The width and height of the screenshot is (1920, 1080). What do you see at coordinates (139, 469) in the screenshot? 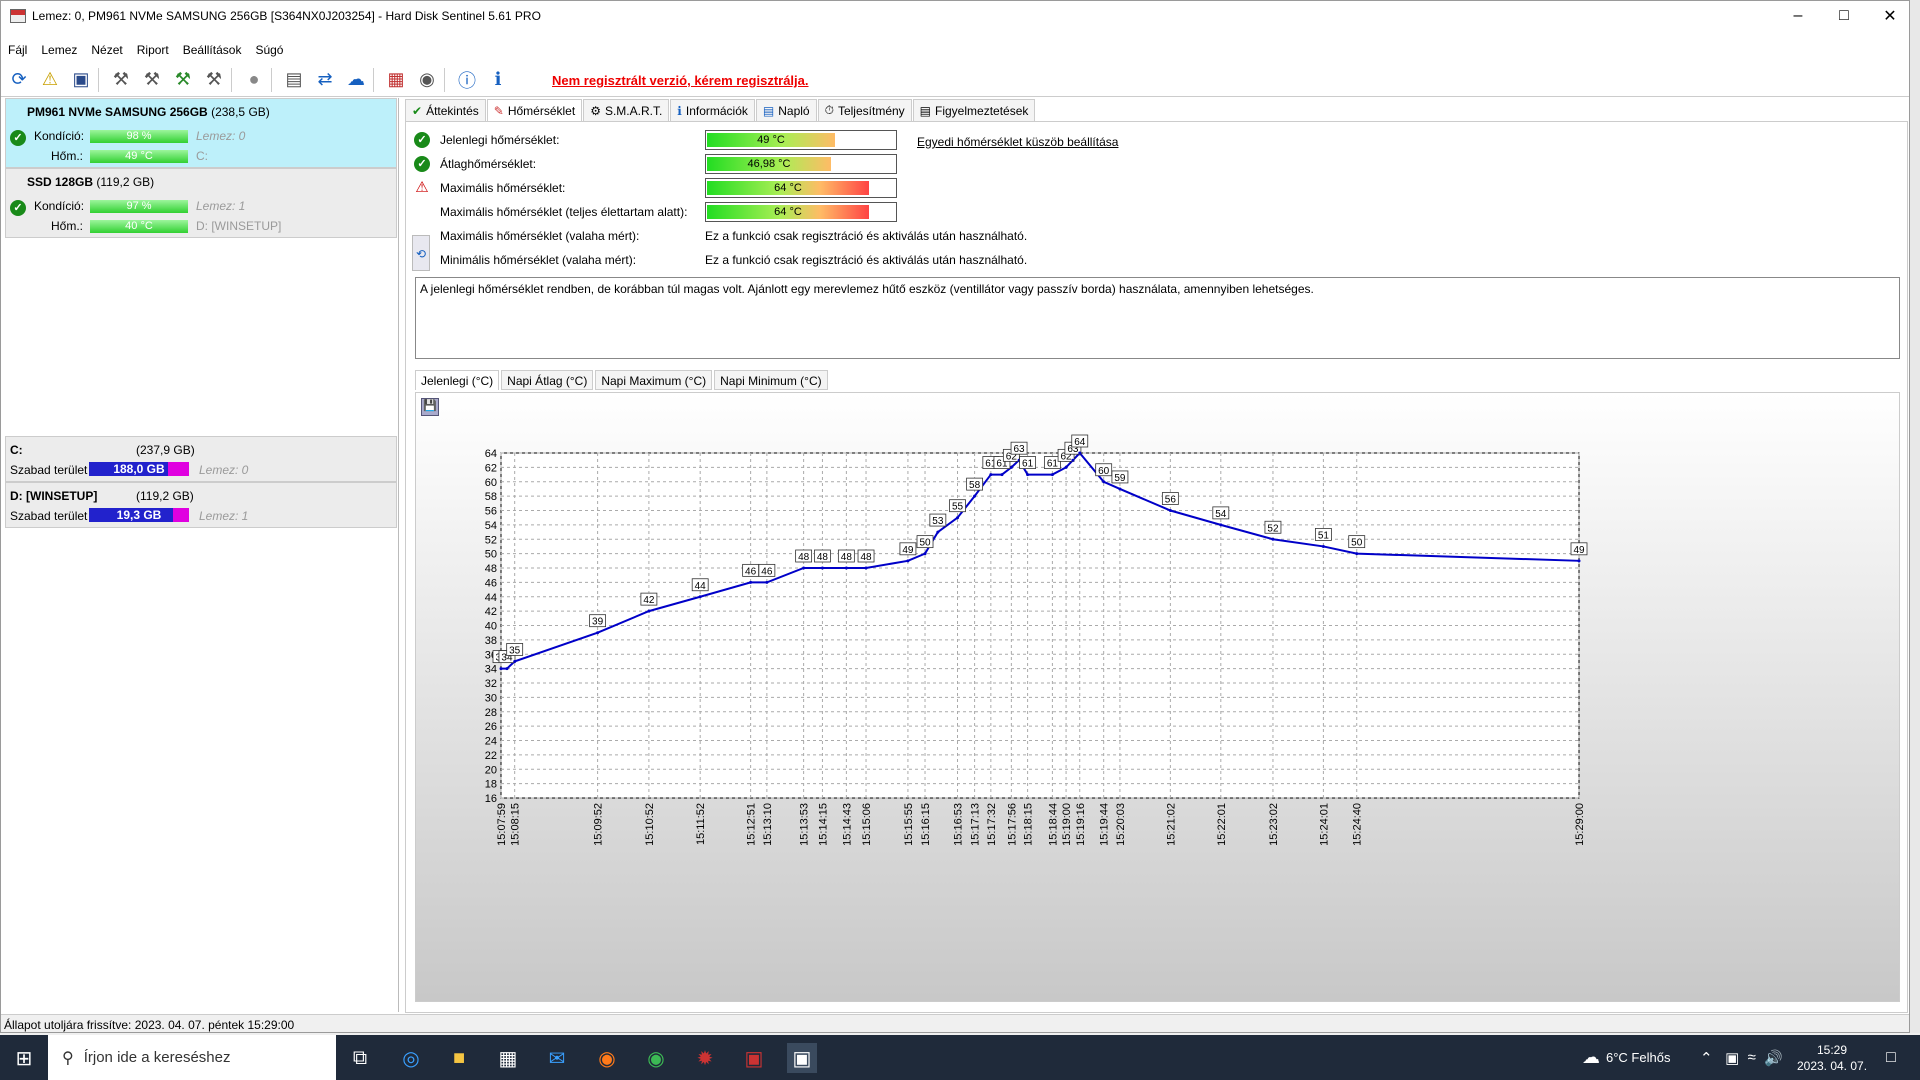
I see `free-space-bar: 188,0 GB` at bounding box center [139, 469].